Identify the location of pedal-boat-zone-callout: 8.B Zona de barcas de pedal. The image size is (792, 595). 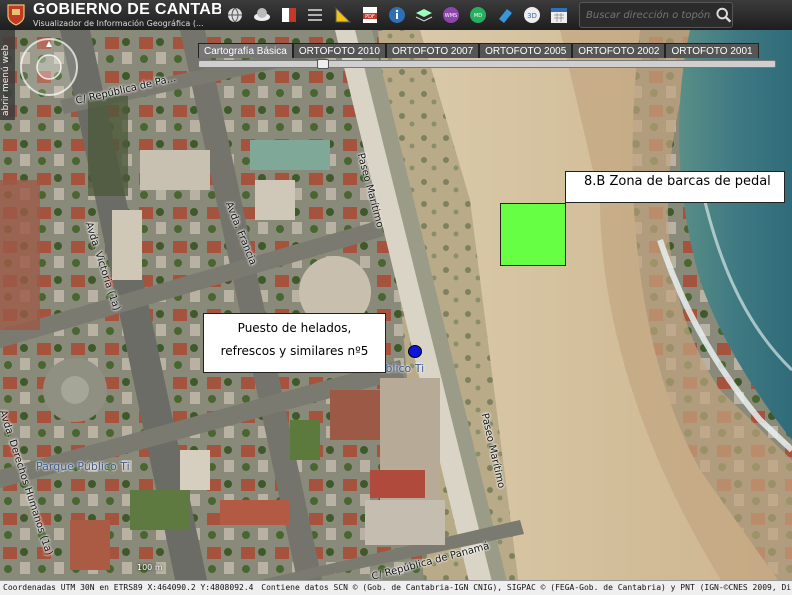
(675, 187).